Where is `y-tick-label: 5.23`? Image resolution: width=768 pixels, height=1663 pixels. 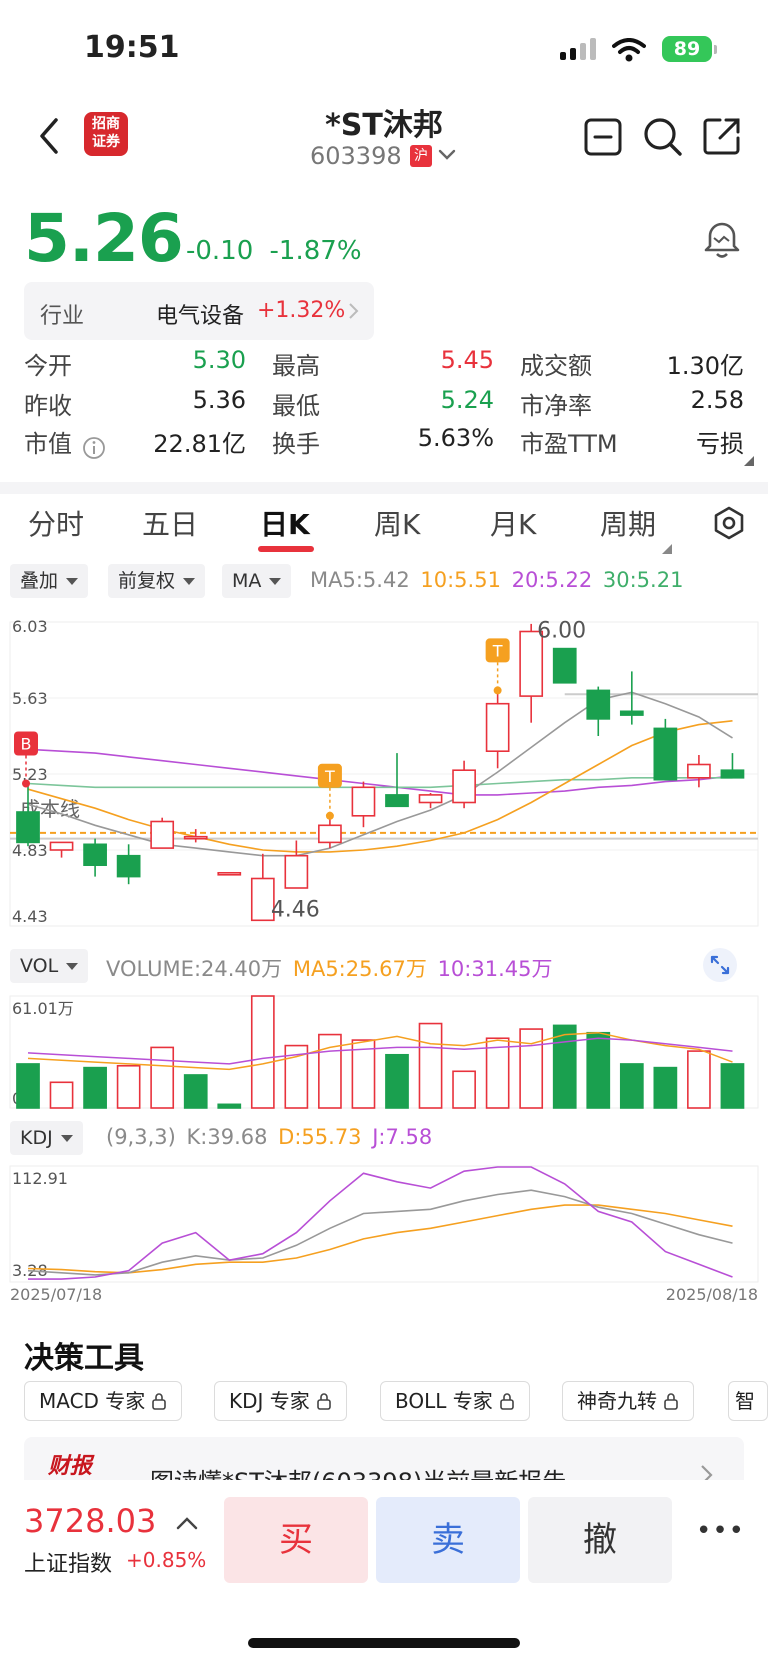
y-tick-label: 5.23 is located at coordinates (30, 774).